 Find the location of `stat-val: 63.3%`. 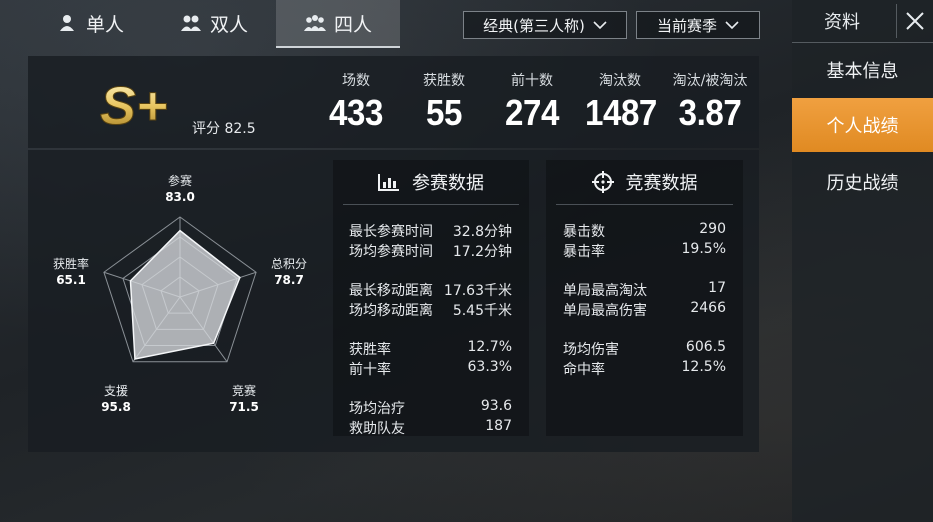

stat-val: 63.3% is located at coordinates (489, 367).